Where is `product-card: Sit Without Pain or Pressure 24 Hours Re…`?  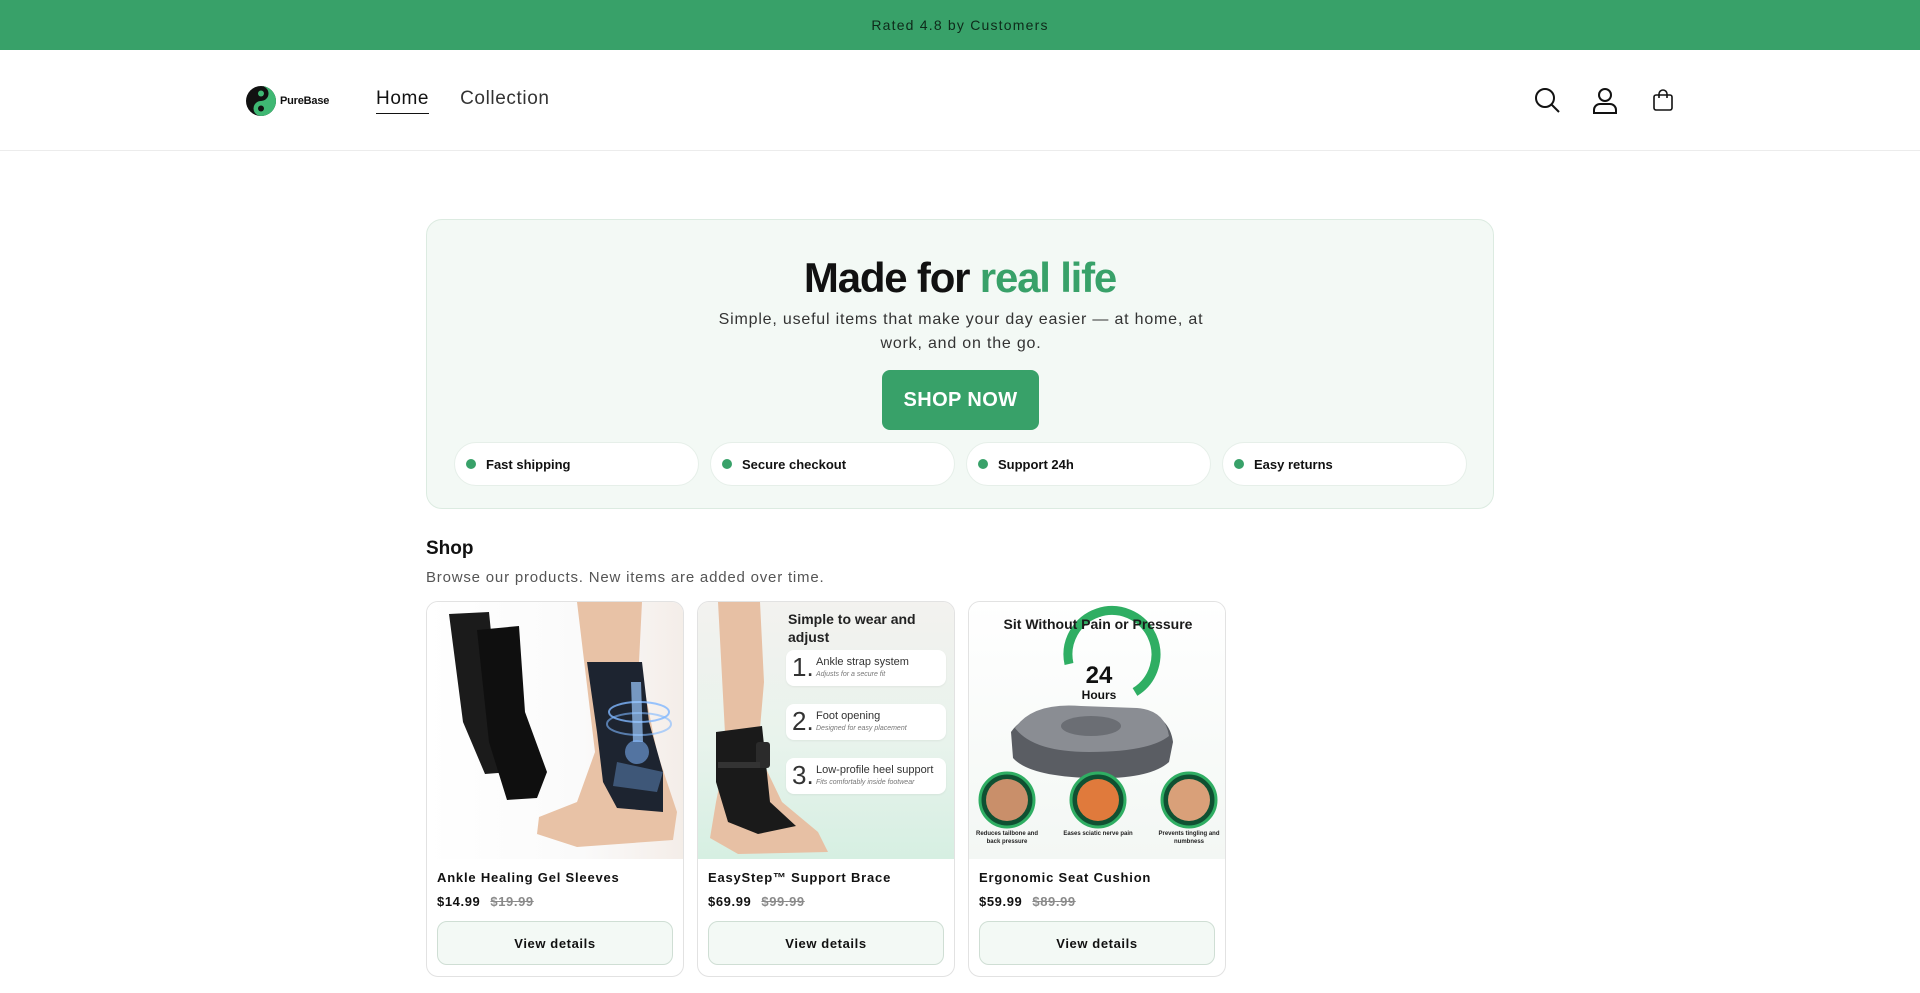
product-card: Sit Without Pain or Pressure 24 Hours Re… is located at coordinates (1097, 789).